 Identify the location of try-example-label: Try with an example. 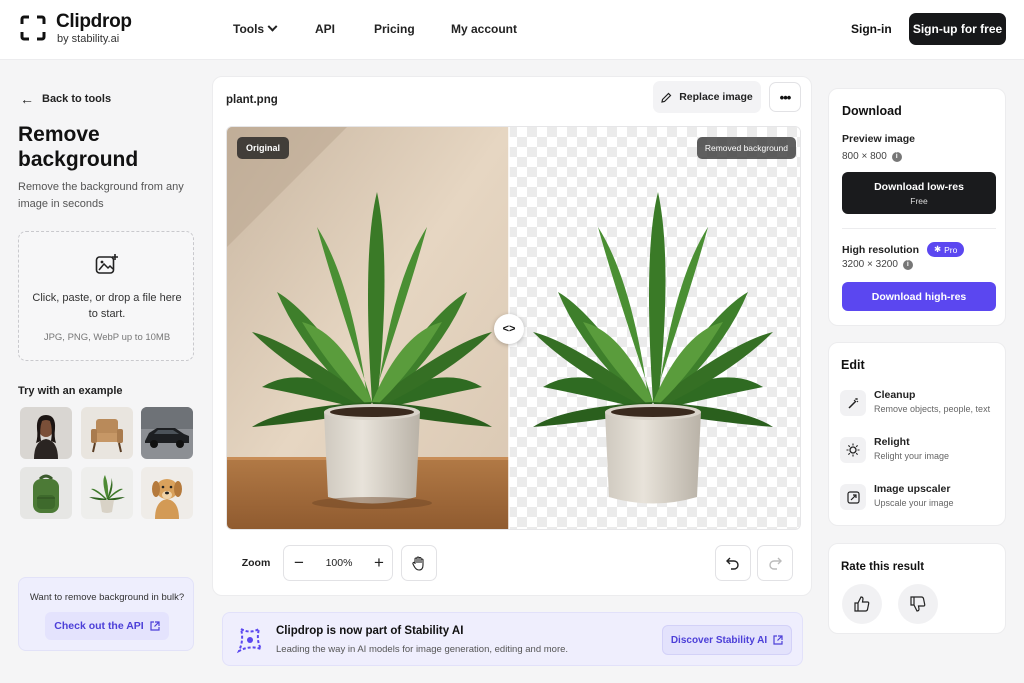
(70, 391).